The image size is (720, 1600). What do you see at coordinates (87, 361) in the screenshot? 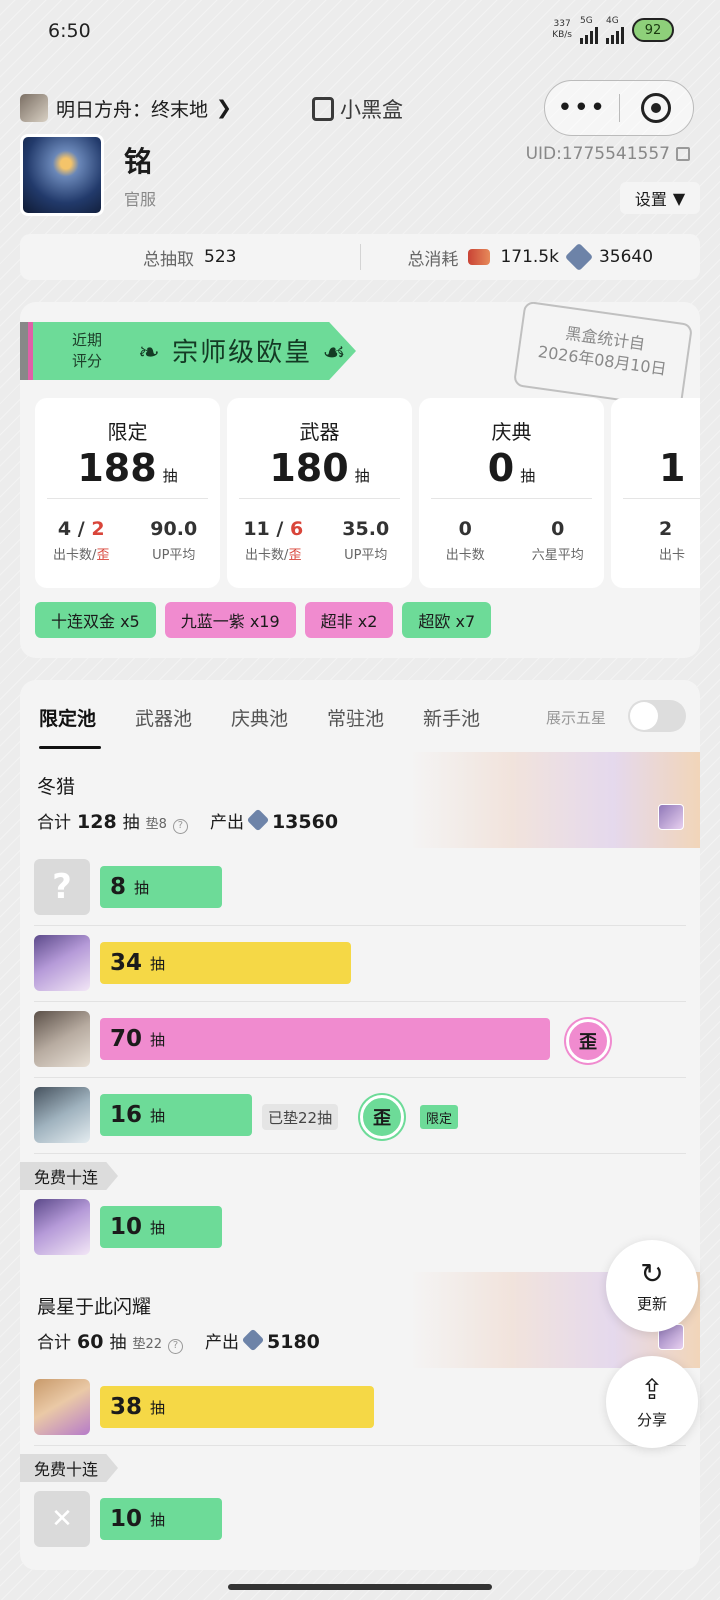
I see `rating-label-line2: 评分` at bounding box center [87, 361].